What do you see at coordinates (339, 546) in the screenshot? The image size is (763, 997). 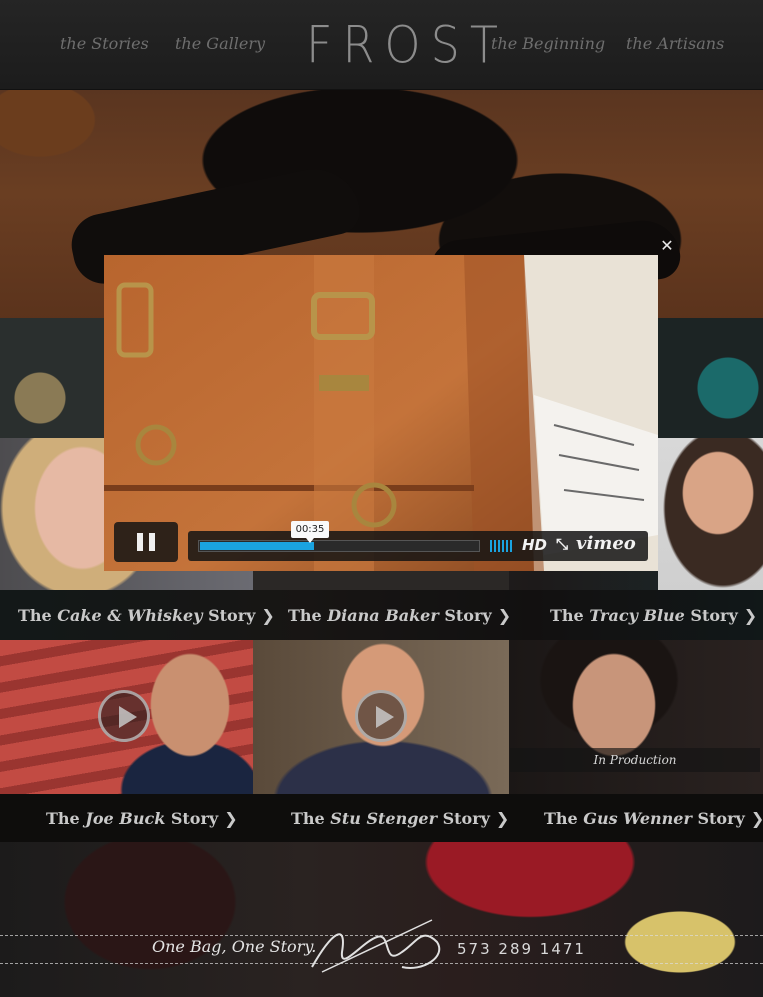 I see `progress-track` at bounding box center [339, 546].